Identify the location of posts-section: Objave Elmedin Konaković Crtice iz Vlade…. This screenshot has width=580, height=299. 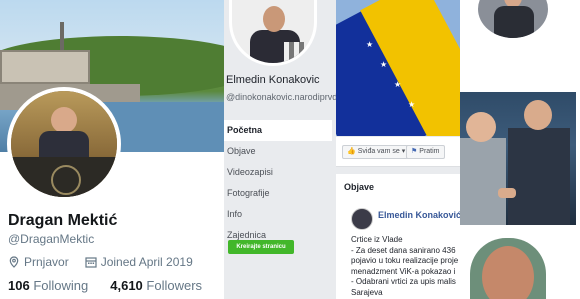
(398, 236).